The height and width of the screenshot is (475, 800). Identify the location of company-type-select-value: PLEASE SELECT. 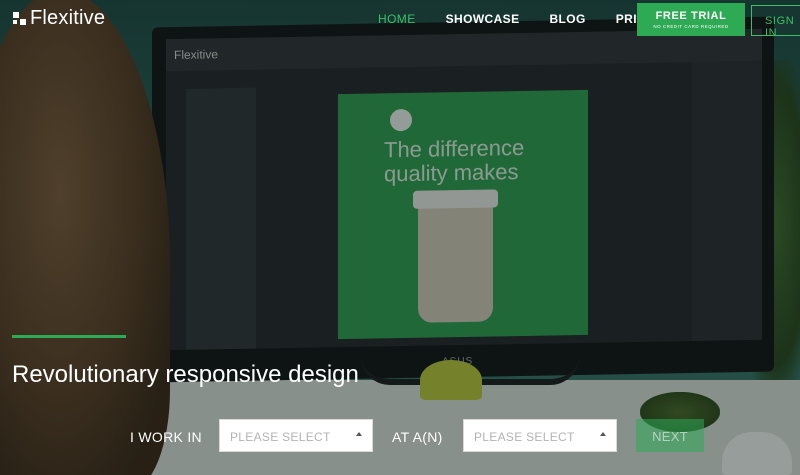
(524, 437).